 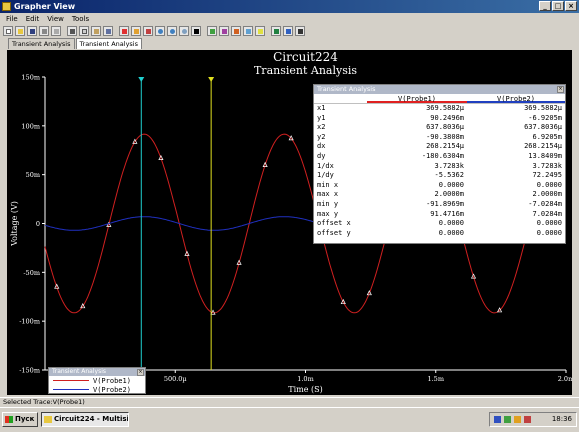 What do you see at coordinates (439, 234) in the screenshot?
I see `cursor-readout-row: offset y 0.0000 0.0000` at bounding box center [439, 234].